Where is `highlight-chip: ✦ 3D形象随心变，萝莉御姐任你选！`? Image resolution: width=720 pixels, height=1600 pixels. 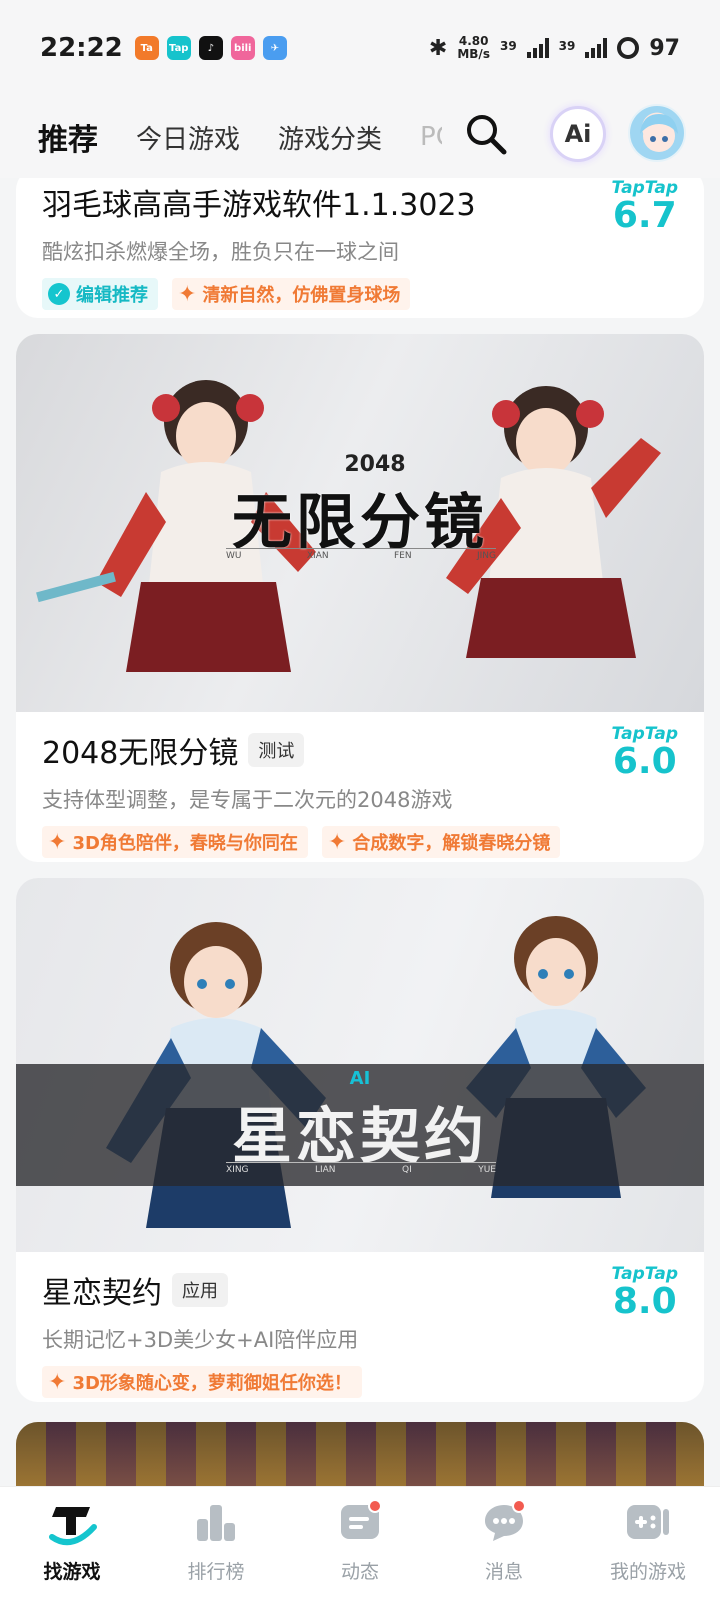 highlight-chip: ✦ 3D形象随心变，萝莉御姐任你选！ is located at coordinates (202, 1382).